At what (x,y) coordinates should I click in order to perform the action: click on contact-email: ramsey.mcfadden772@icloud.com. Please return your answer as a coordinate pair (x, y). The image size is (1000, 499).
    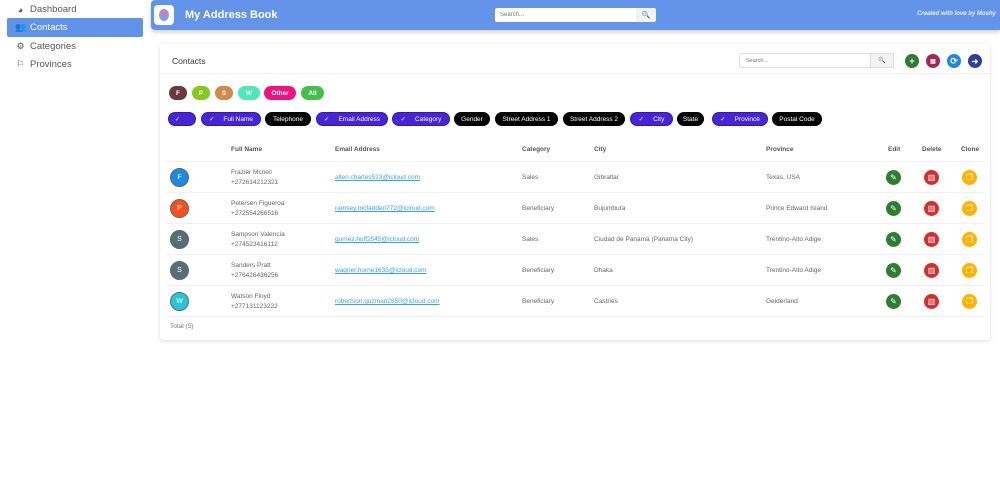
    Looking at the image, I should click on (385, 208).